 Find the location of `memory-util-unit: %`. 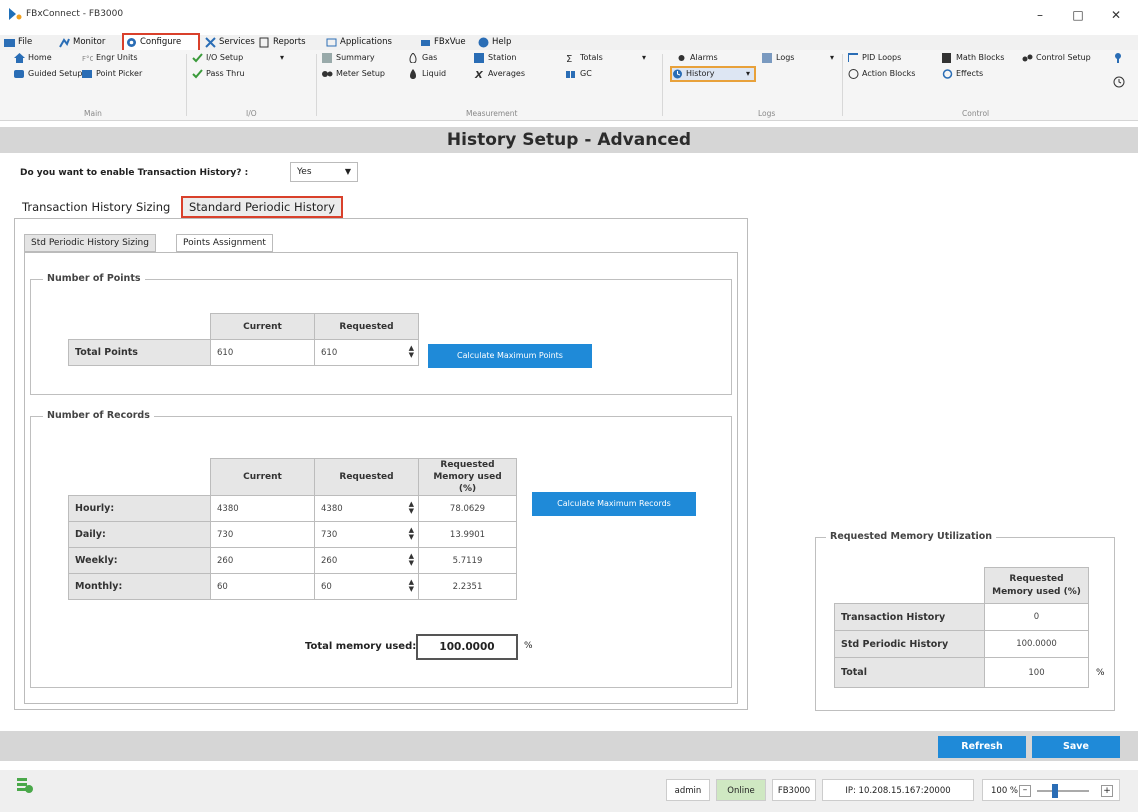

memory-util-unit: % is located at coordinates (1100, 673).